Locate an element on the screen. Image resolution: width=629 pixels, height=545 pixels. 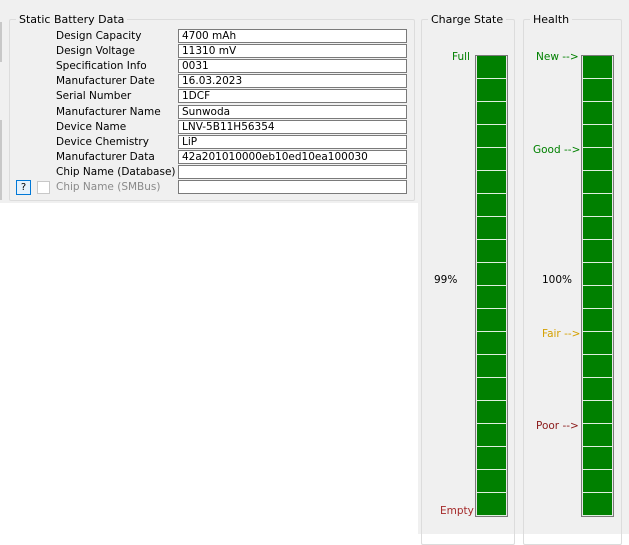
battery-info-label: Chip Name (Database) is located at coordinates (116, 171).